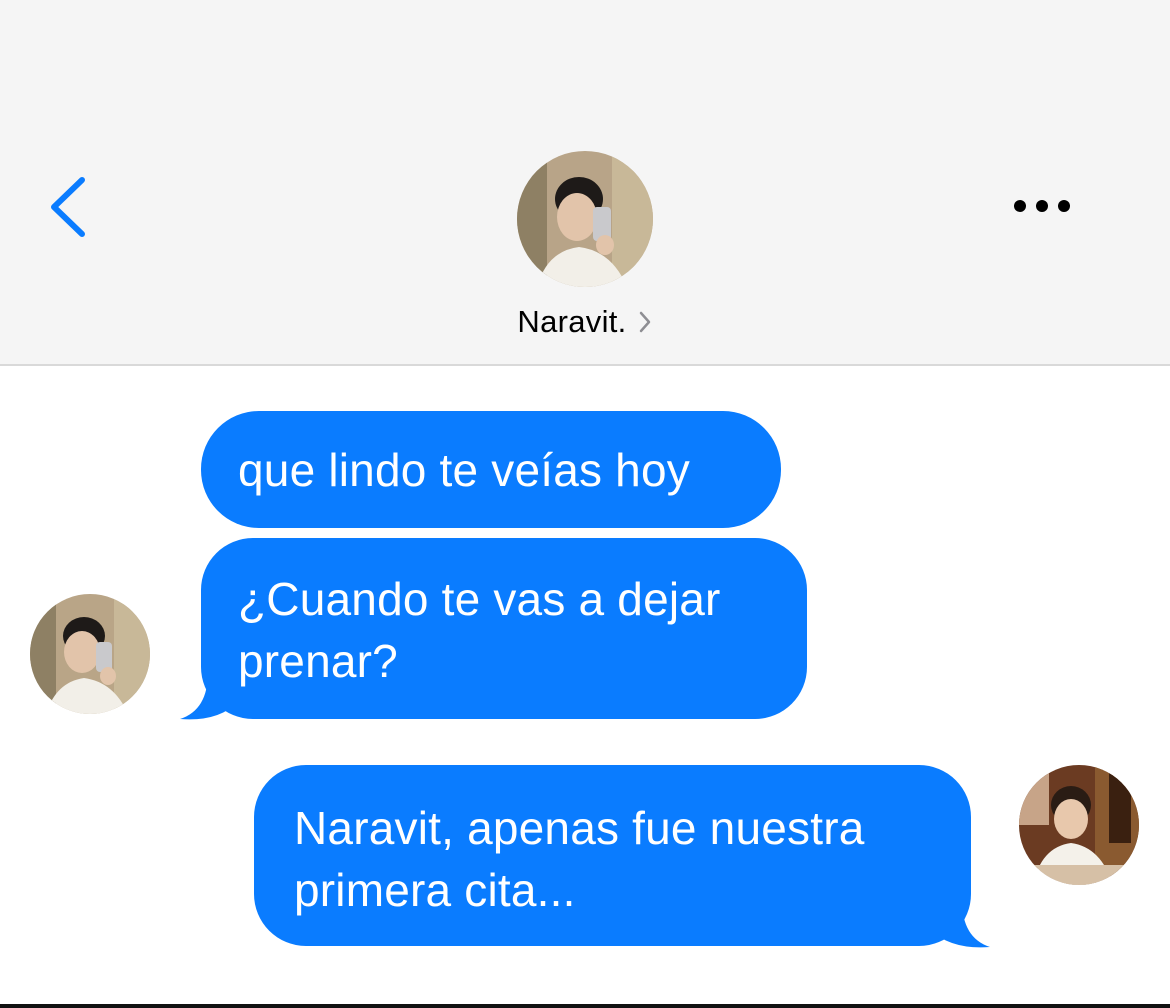  I want to click on contact-avatar, so click(585, 219).